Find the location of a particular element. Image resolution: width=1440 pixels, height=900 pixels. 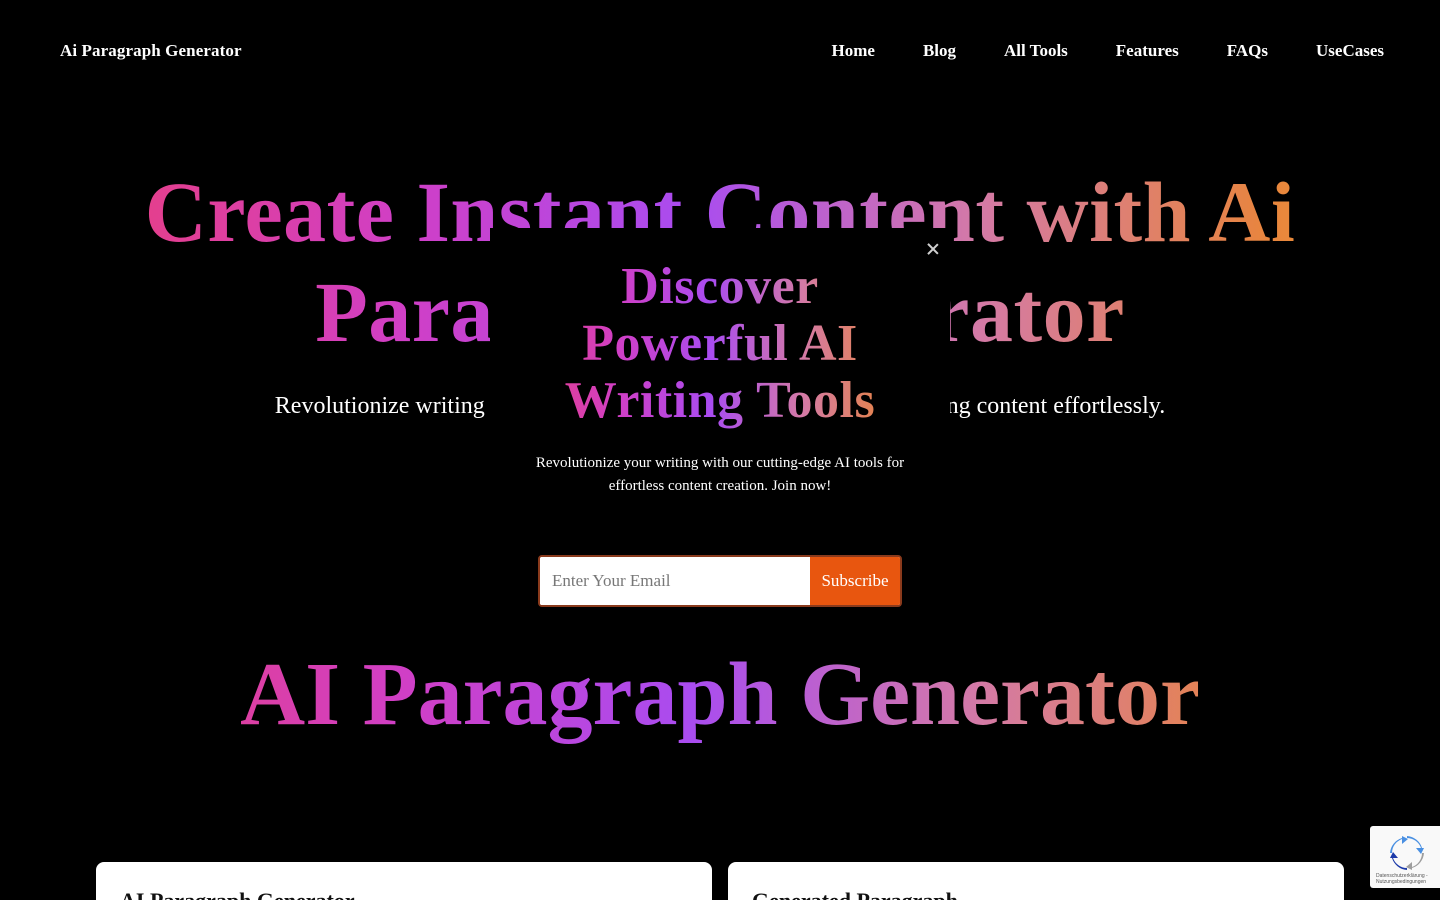

nav-home: Home is located at coordinates (853, 51).